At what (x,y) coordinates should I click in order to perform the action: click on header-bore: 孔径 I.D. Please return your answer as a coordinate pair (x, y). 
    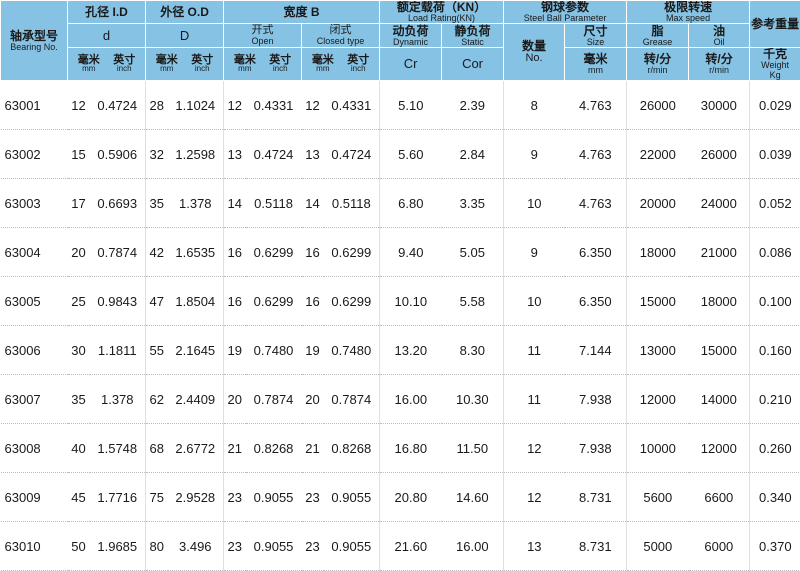
    Looking at the image, I should click on (107, 12).